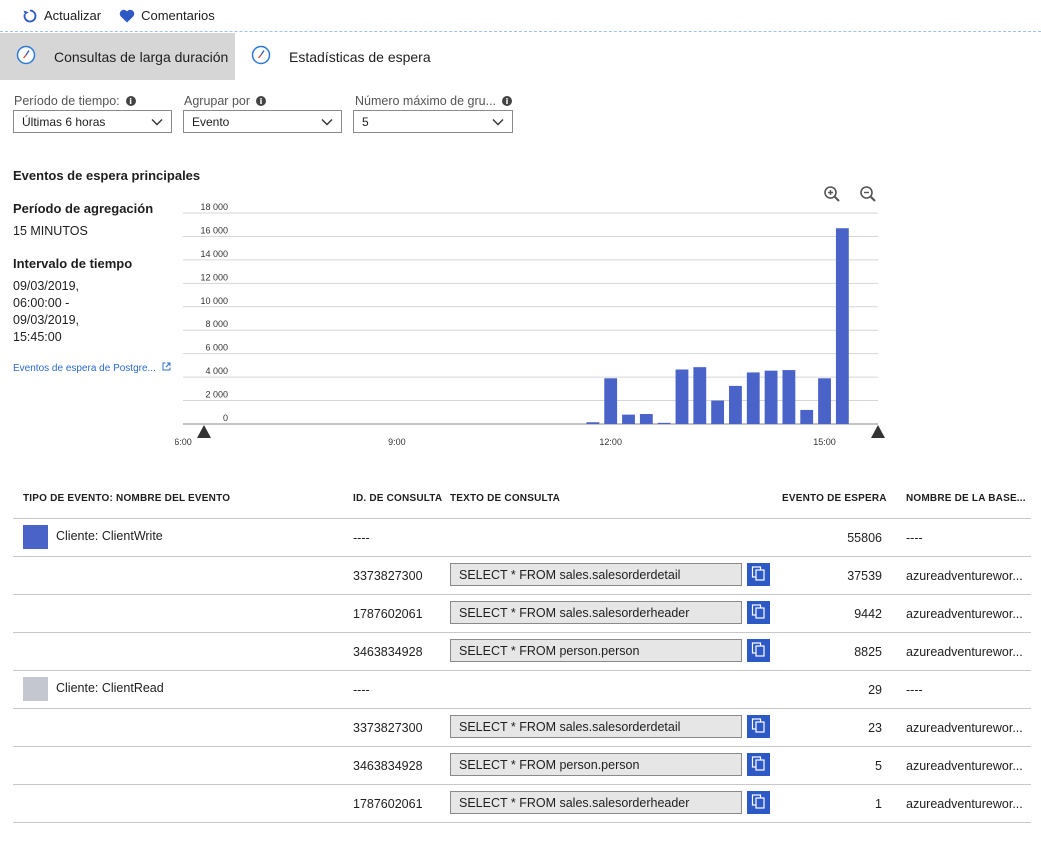 The height and width of the screenshot is (852, 1041). Describe the element at coordinates (216, 371) in the screenshot. I see `y-tick-label: 4 000` at that location.